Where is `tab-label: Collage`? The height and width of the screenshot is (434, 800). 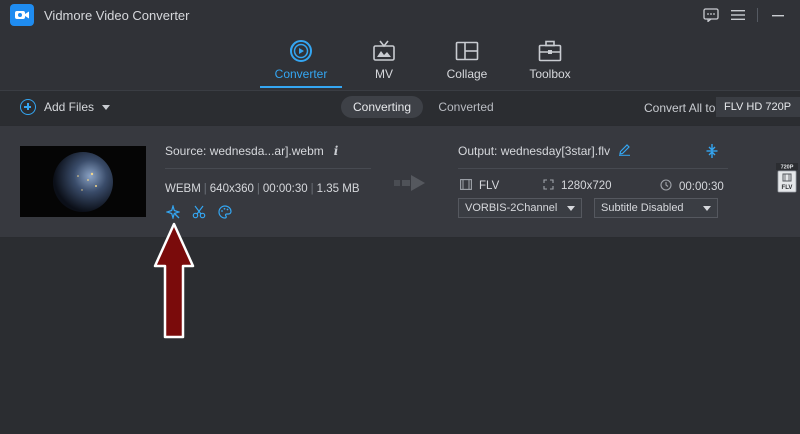 tab-label: Collage is located at coordinates (467, 74).